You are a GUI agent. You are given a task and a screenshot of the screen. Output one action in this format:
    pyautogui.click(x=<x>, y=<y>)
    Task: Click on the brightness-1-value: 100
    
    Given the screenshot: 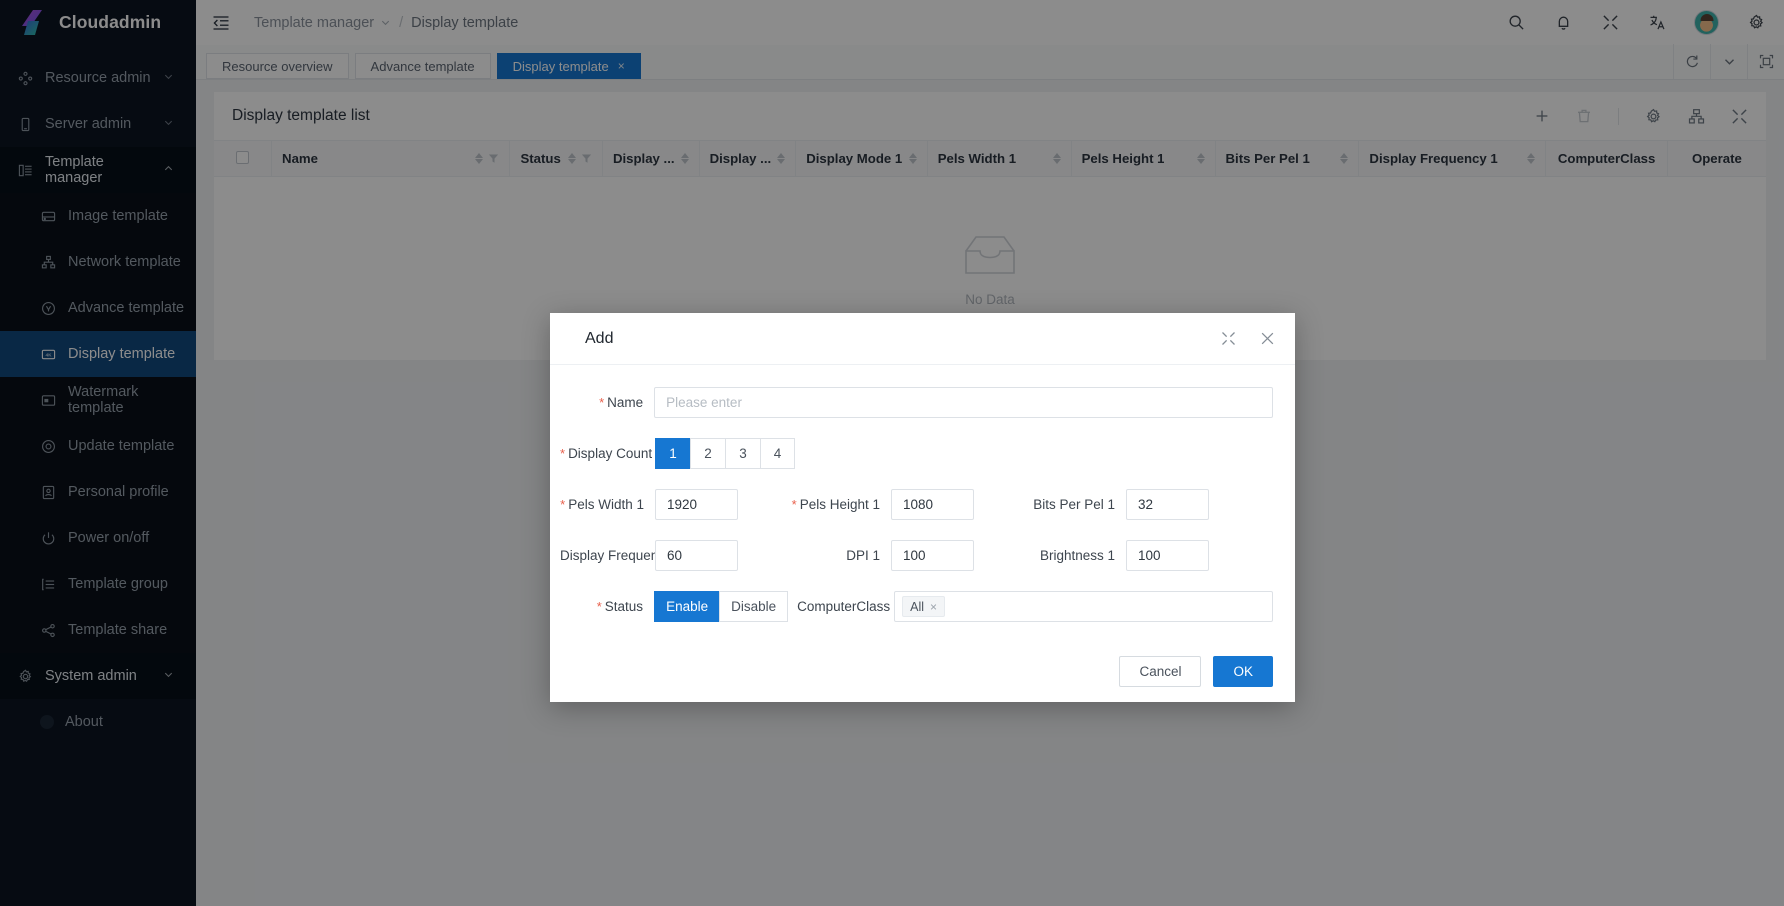 What is the action you would take?
    pyautogui.click(x=1149, y=555)
    